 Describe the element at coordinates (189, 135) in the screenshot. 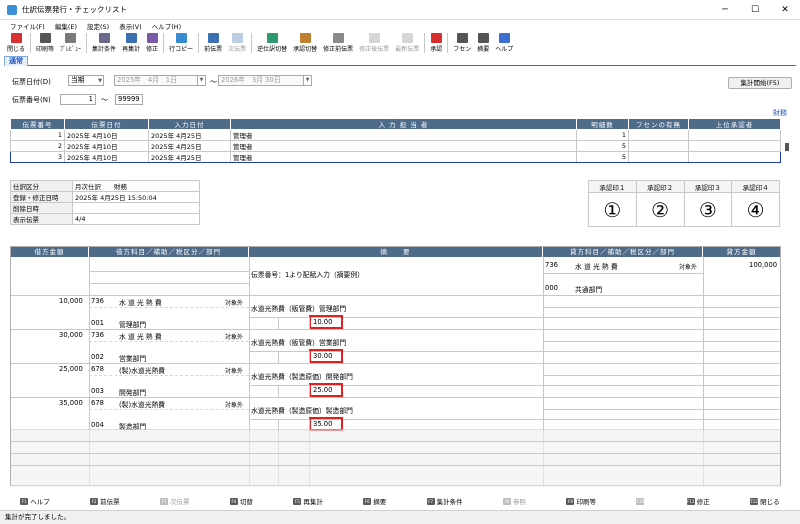

I see `voucher-cell: 2025年 4月25日` at that location.